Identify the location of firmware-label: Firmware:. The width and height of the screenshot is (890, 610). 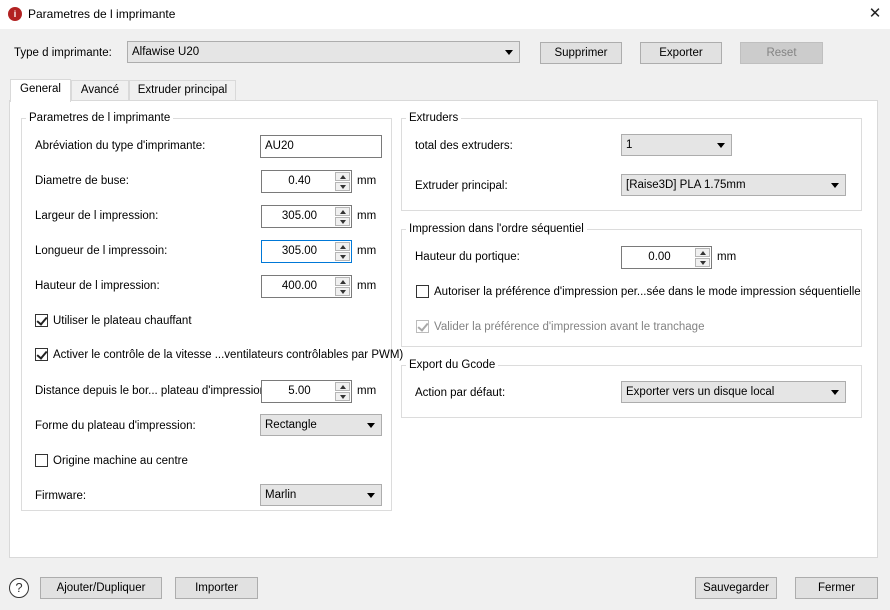
(61, 496).